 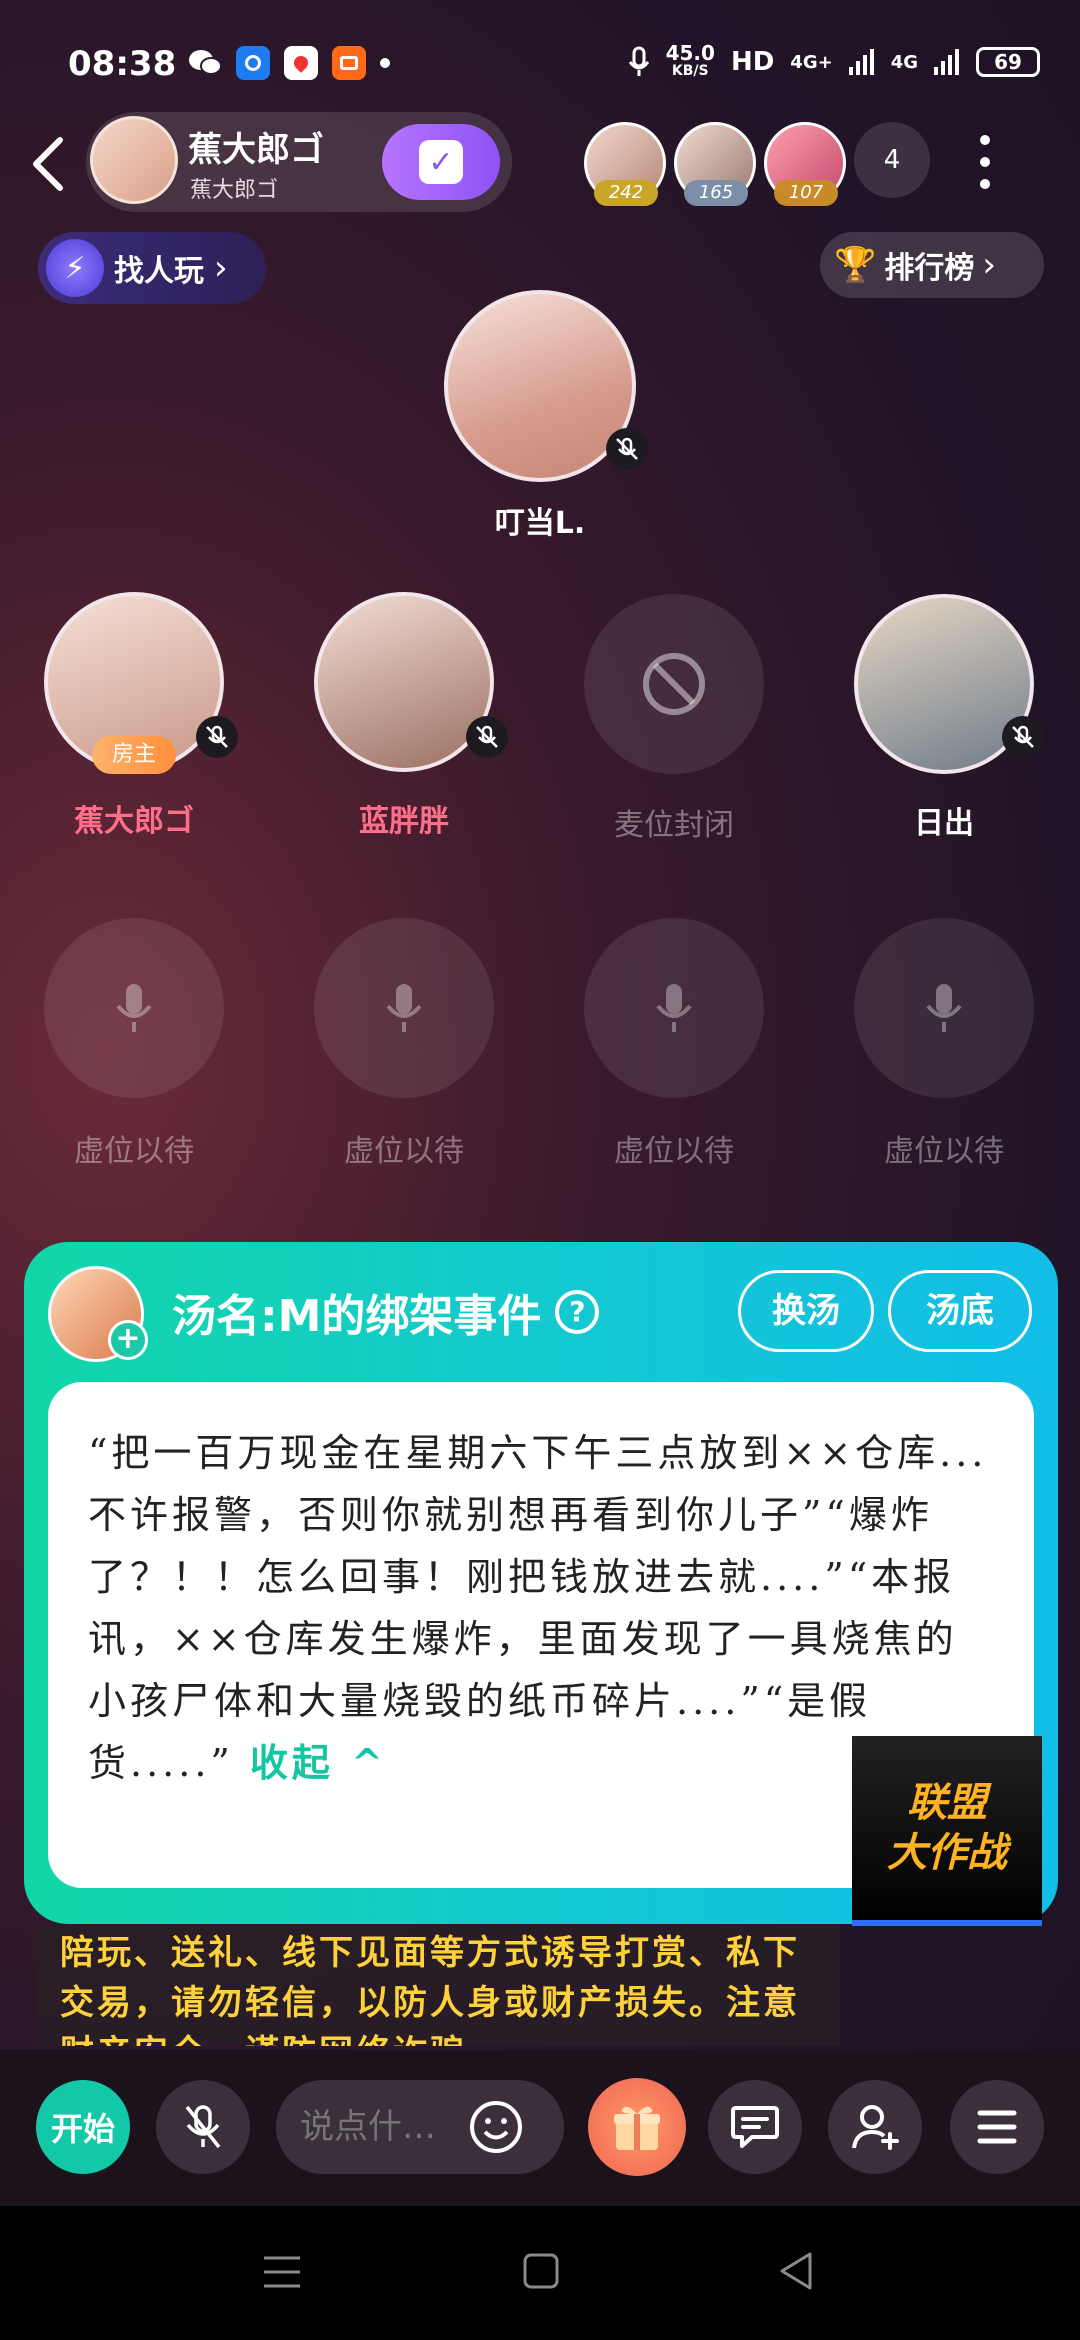 I want to click on soup-answer-button: 汤底, so click(x=960, y=1311).